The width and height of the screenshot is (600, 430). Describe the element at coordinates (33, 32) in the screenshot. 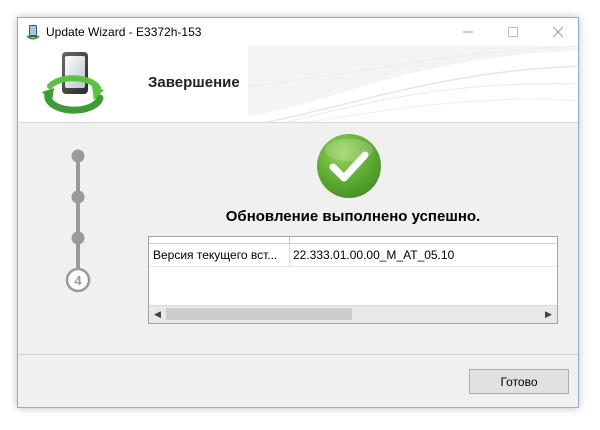

I see `app-icon` at that location.